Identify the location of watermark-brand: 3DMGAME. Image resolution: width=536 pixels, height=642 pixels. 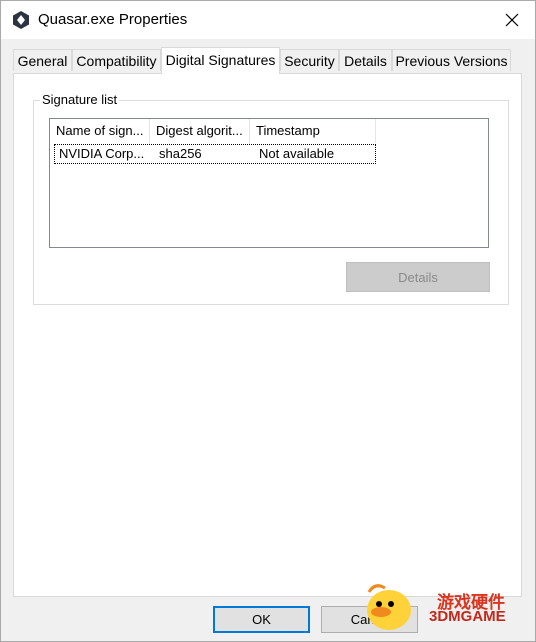
(467, 616).